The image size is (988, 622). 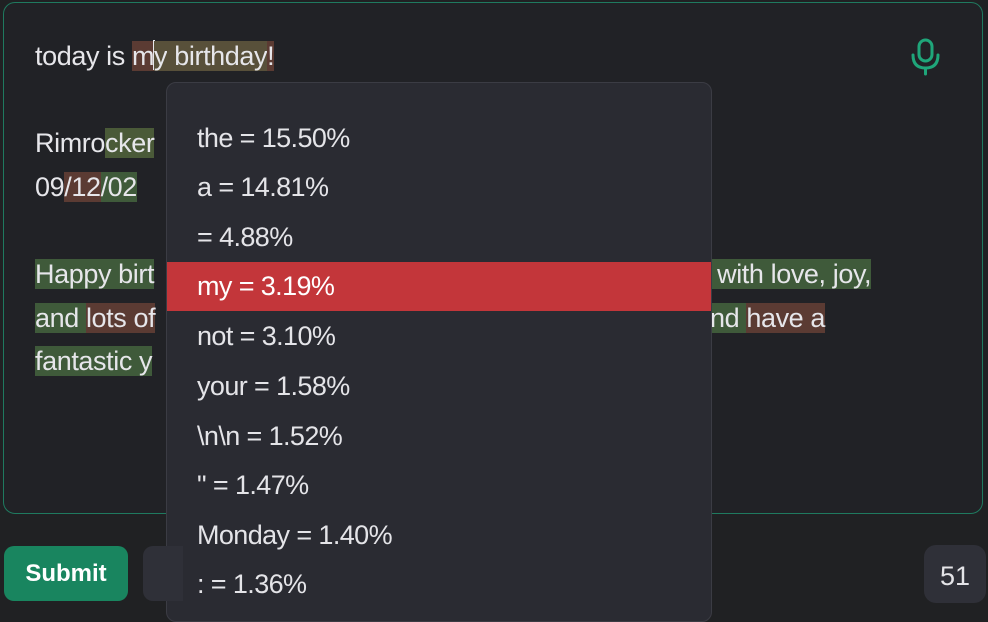 I want to click on dropdown-option: a = 14.81%, so click(x=439, y=187).